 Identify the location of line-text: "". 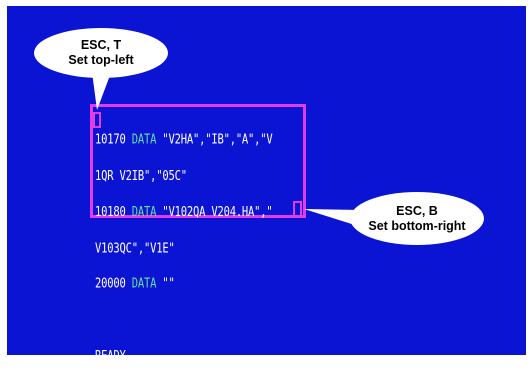
(165, 284).